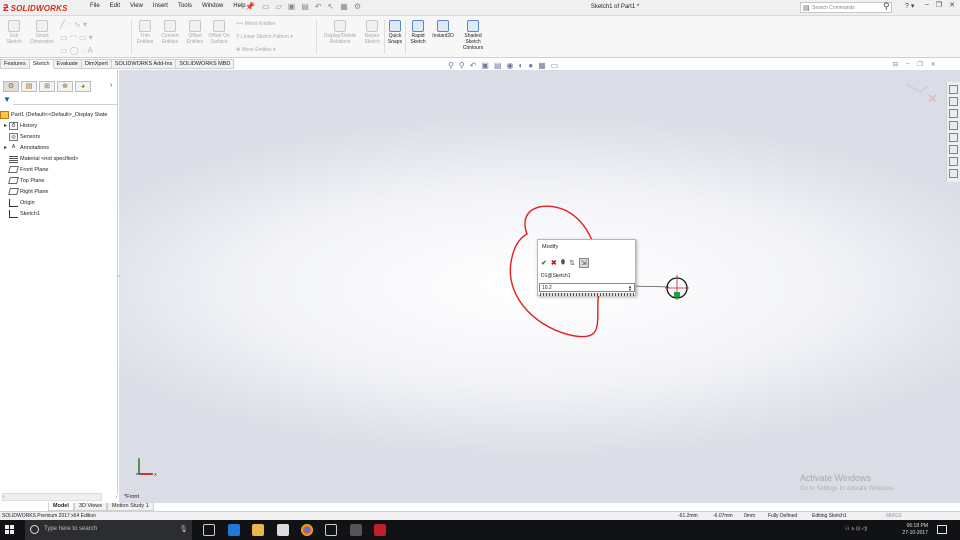 The width and height of the screenshot is (960, 540). I want to click on task-view-icon, so click(209, 530).